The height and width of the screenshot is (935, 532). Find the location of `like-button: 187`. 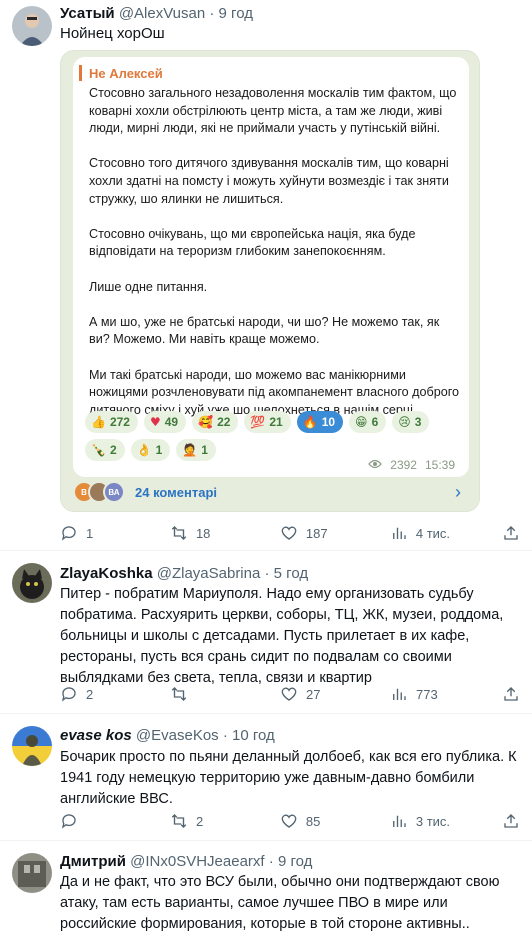

like-button: 187 is located at coordinates (310, 533).